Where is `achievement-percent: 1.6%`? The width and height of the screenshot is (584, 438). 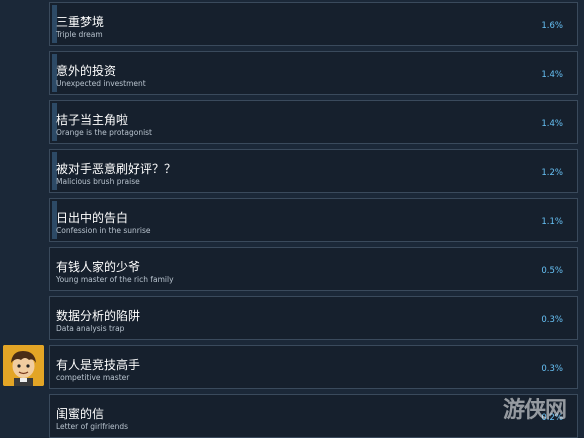
achievement-percent: 1.6% is located at coordinates (552, 26).